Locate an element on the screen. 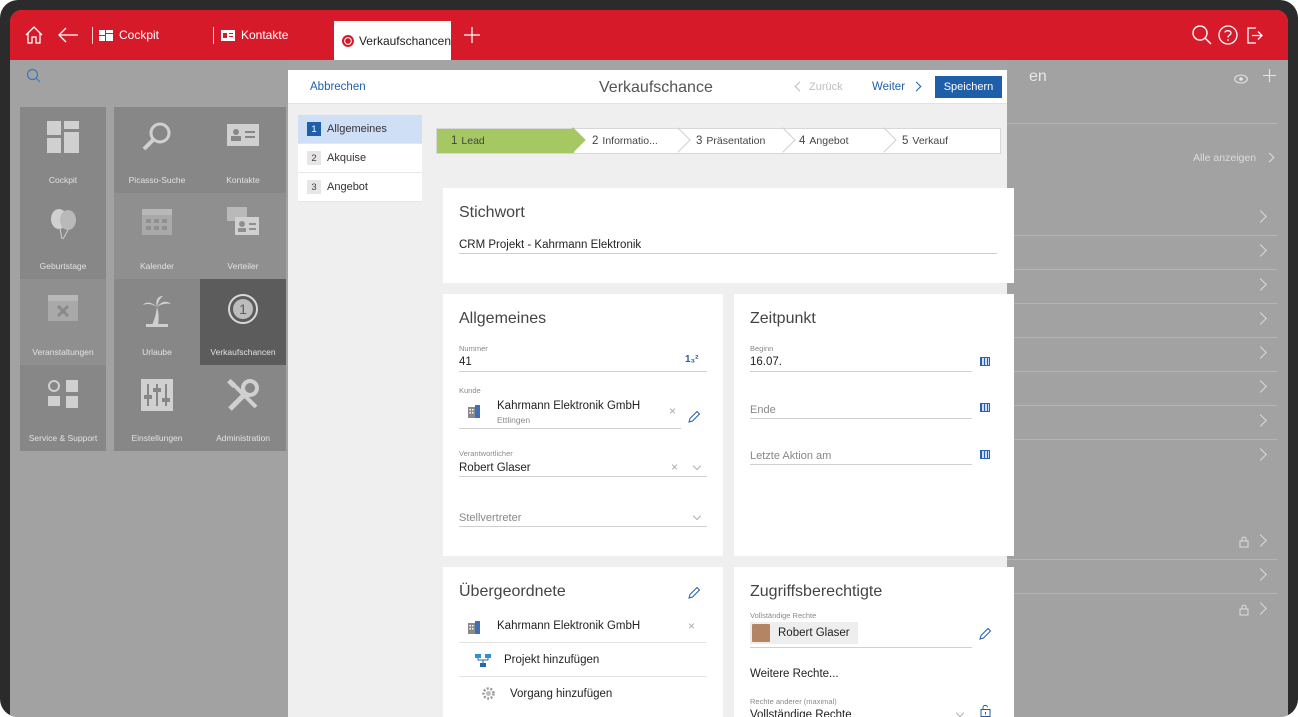 The width and height of the screenshot is (1298, 717). tile-einstellungen: Einstellungen is located at coordinates (157, 408).